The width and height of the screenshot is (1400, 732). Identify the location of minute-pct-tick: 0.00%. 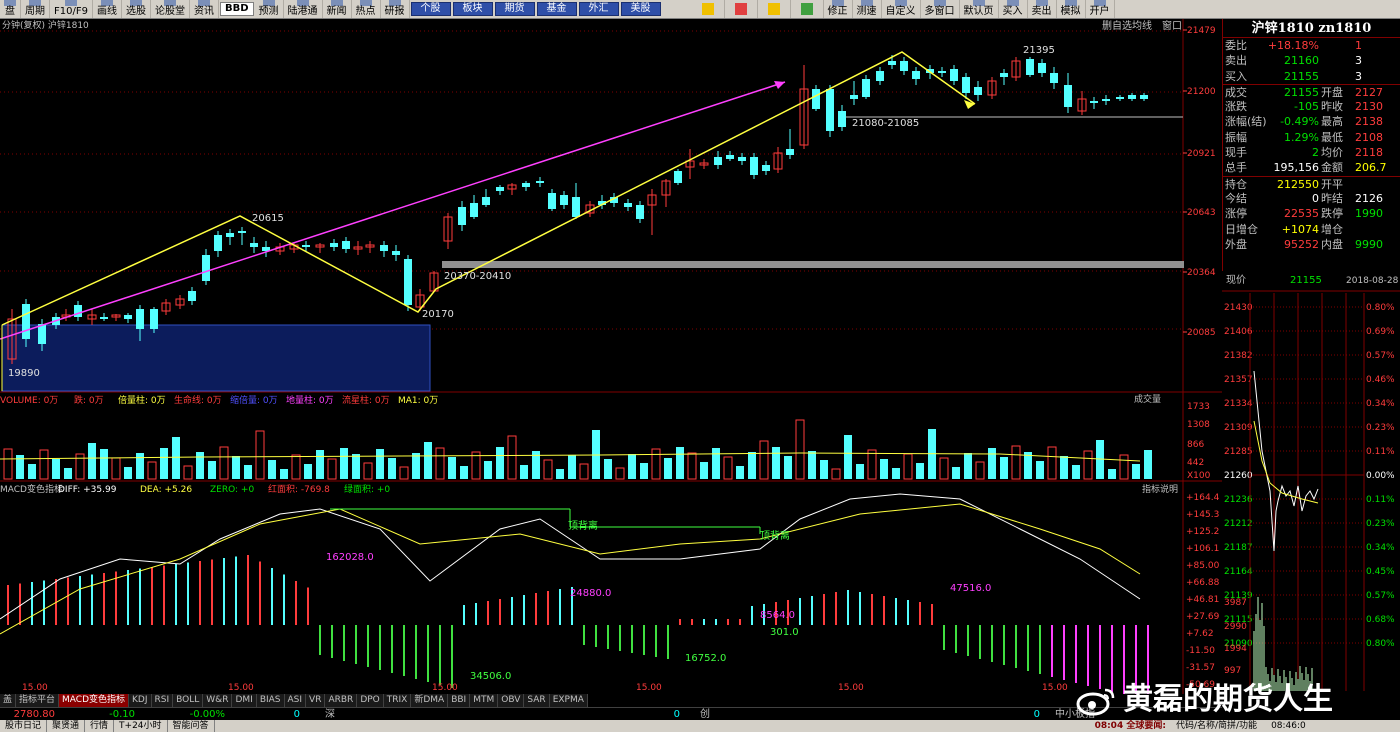
(1380, 476).